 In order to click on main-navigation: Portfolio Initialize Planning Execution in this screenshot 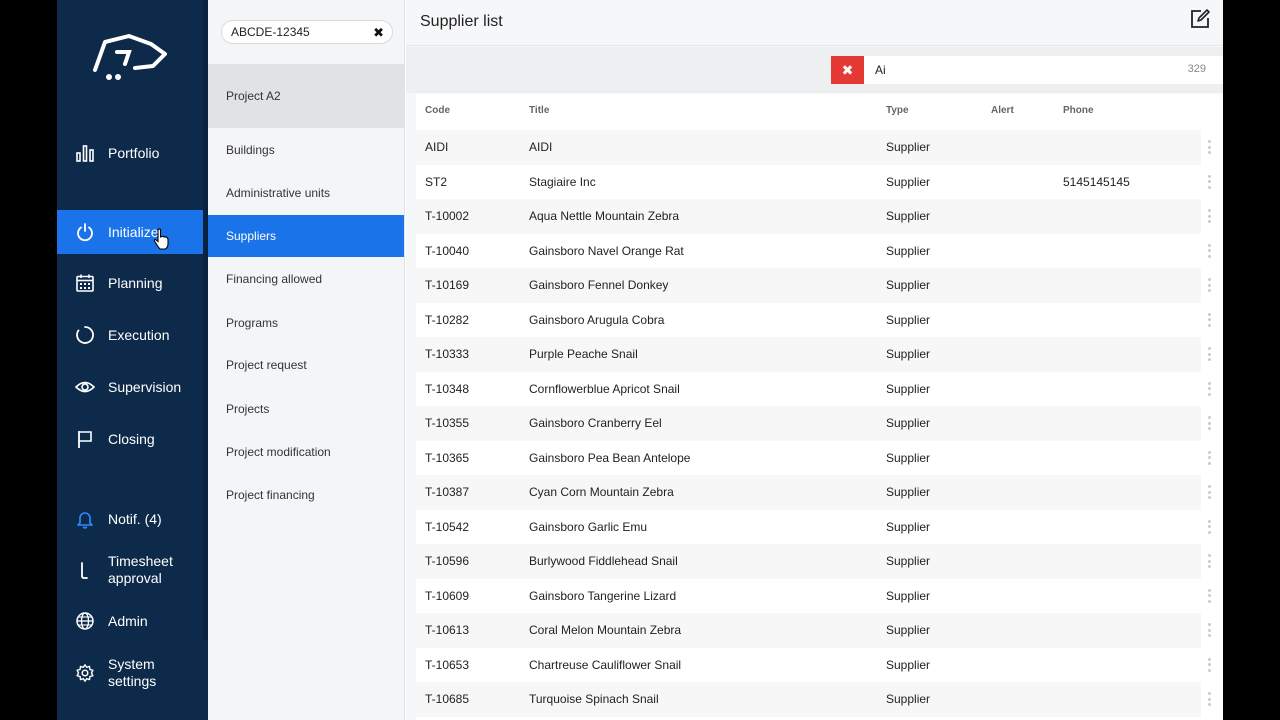, I will do `click(132, 360)`.